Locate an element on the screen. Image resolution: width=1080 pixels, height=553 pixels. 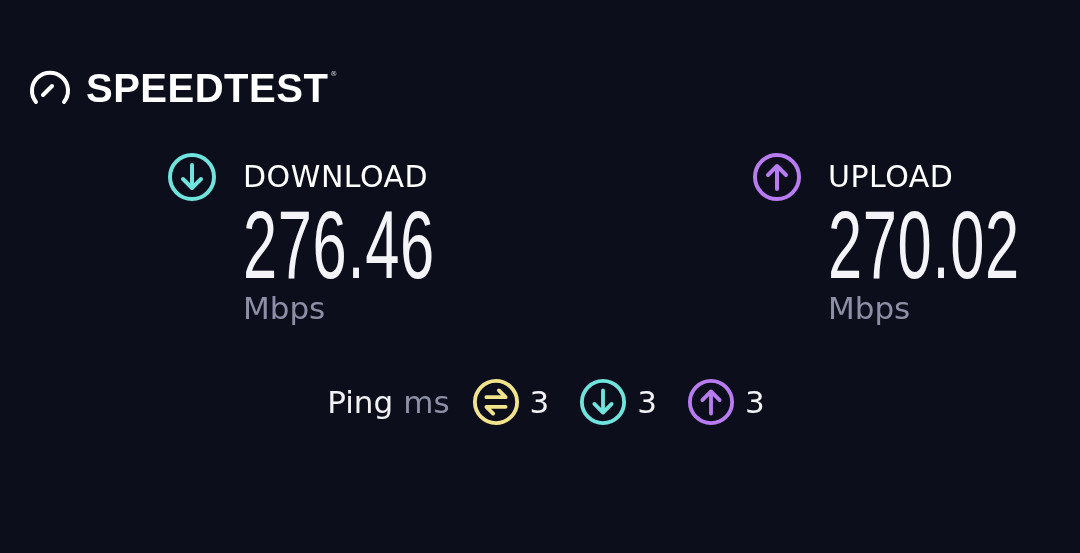
logo-text: SPEEDTEST is located at coordinates (207, 88).